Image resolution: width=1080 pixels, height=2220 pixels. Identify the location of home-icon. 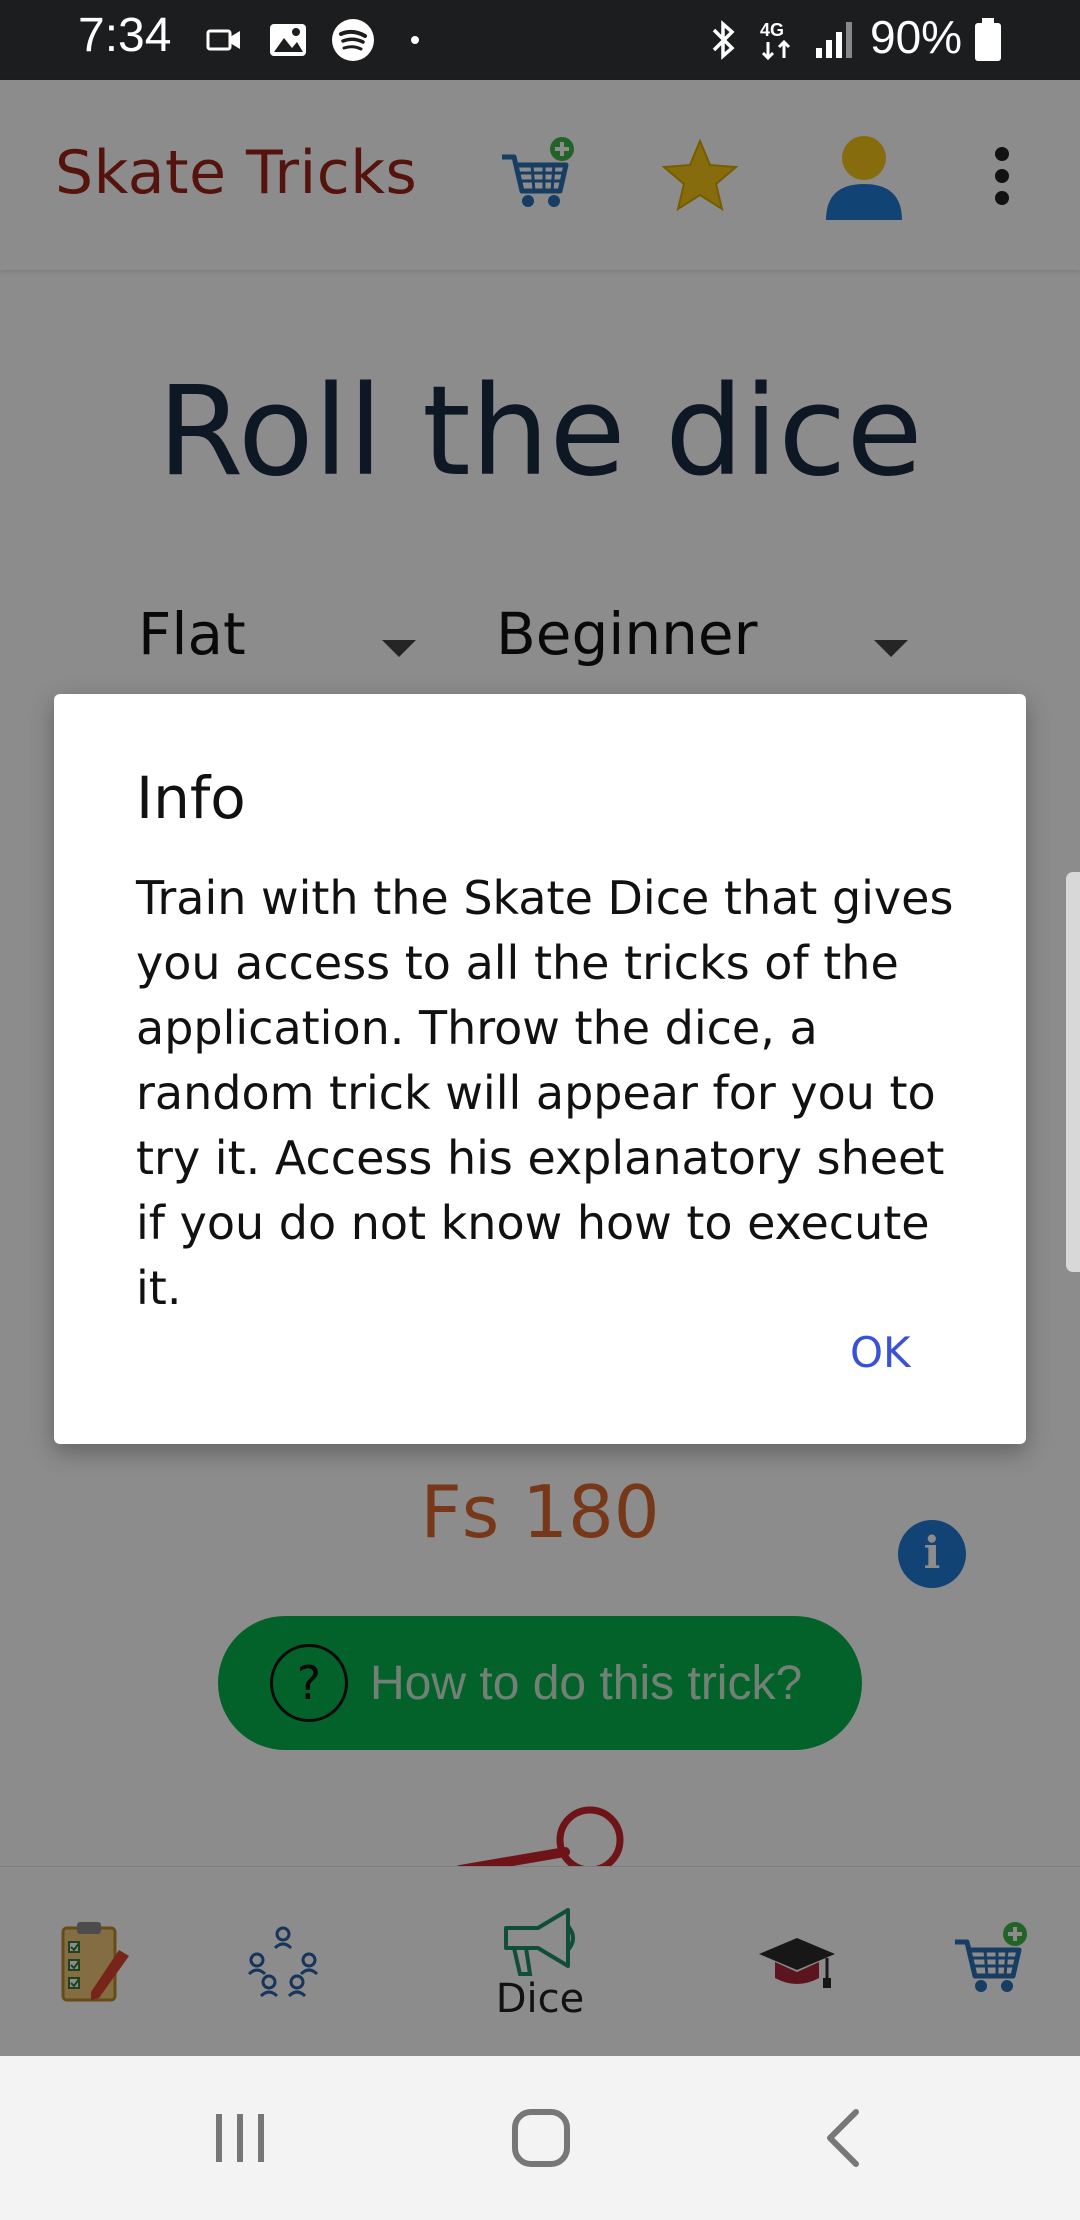
(541, 2138).